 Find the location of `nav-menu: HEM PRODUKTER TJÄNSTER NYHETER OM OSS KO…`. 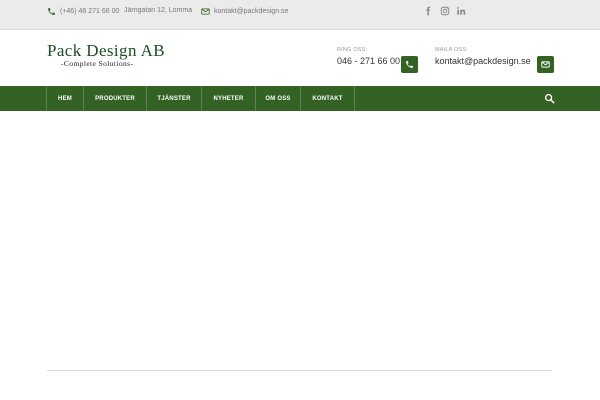

nav-menu: HEM PRODUKTER TJÄNSTER NYHETER OM OSS KO… is located at coordinates (200, 98).